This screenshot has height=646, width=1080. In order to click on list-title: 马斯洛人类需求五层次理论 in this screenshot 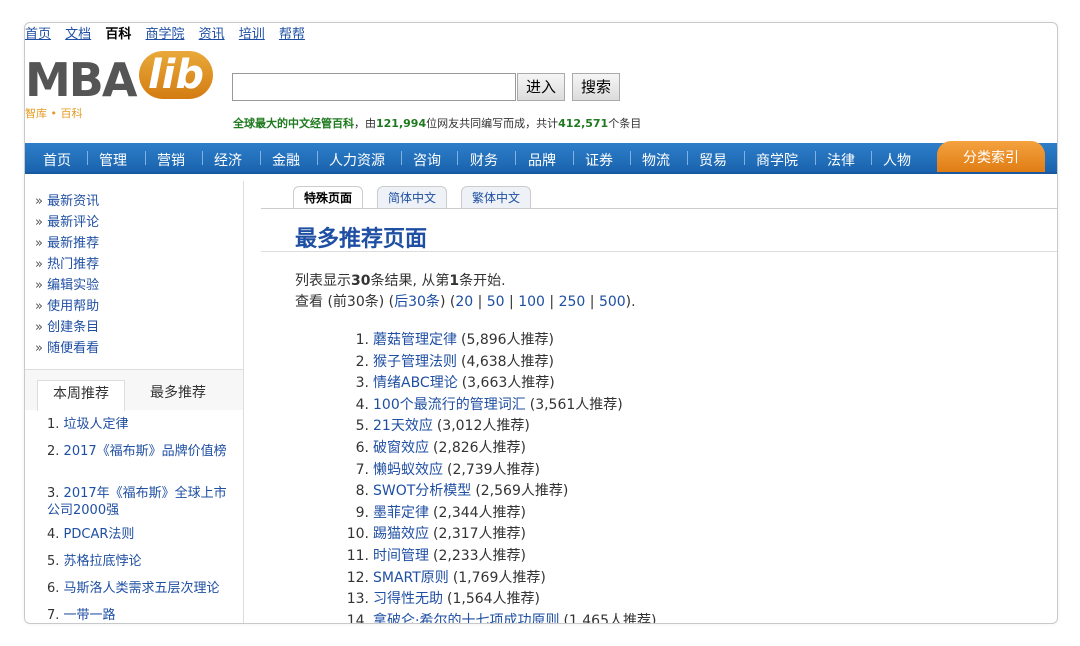, I will do `click(142, 588)`.